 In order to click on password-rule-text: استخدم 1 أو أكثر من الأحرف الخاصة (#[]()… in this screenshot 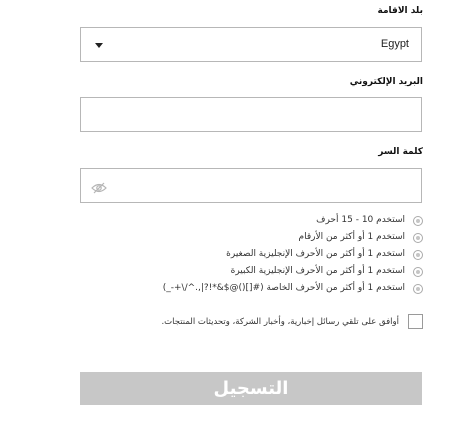, I will do `click(283, 288)`.